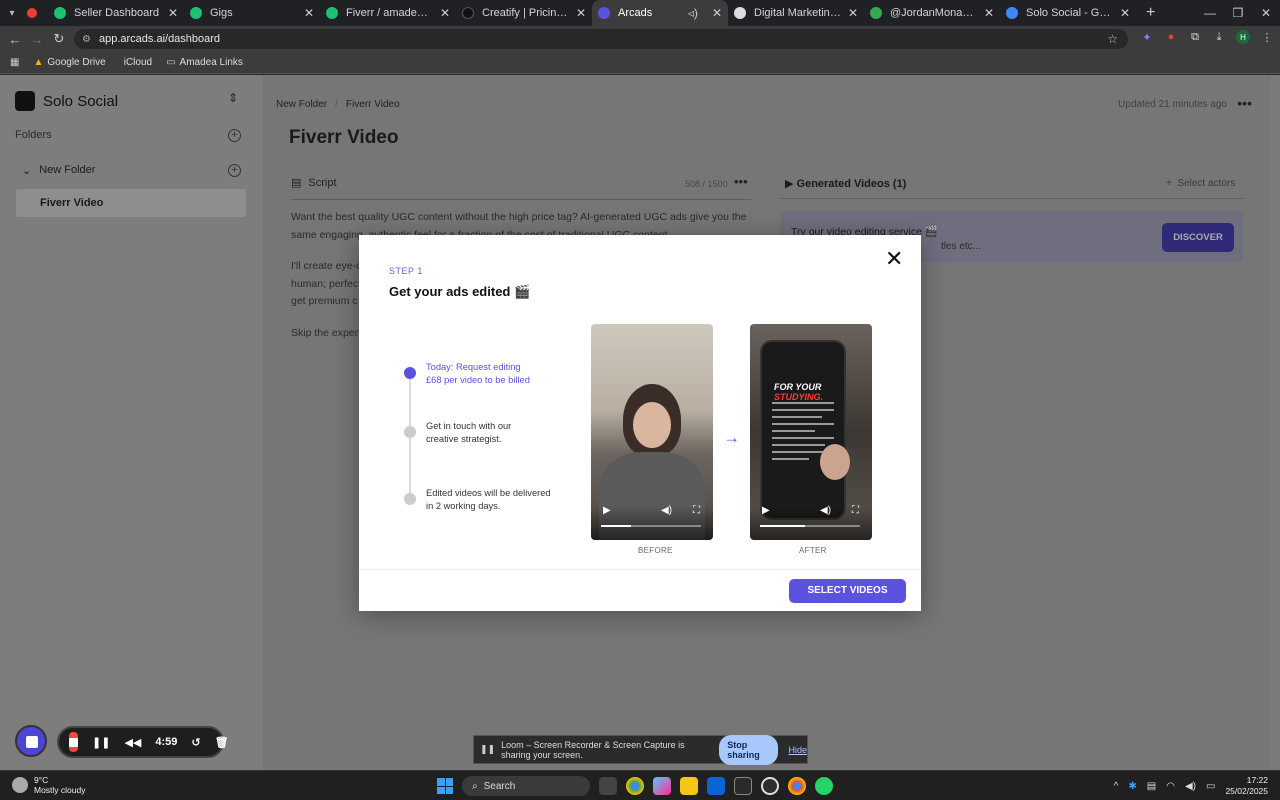 Image resolution: width=1280 pixels, height=800 pixels. Describe the element at coordinates (37, 39) in the screenshot. I see `forward-icon: →` at that location.